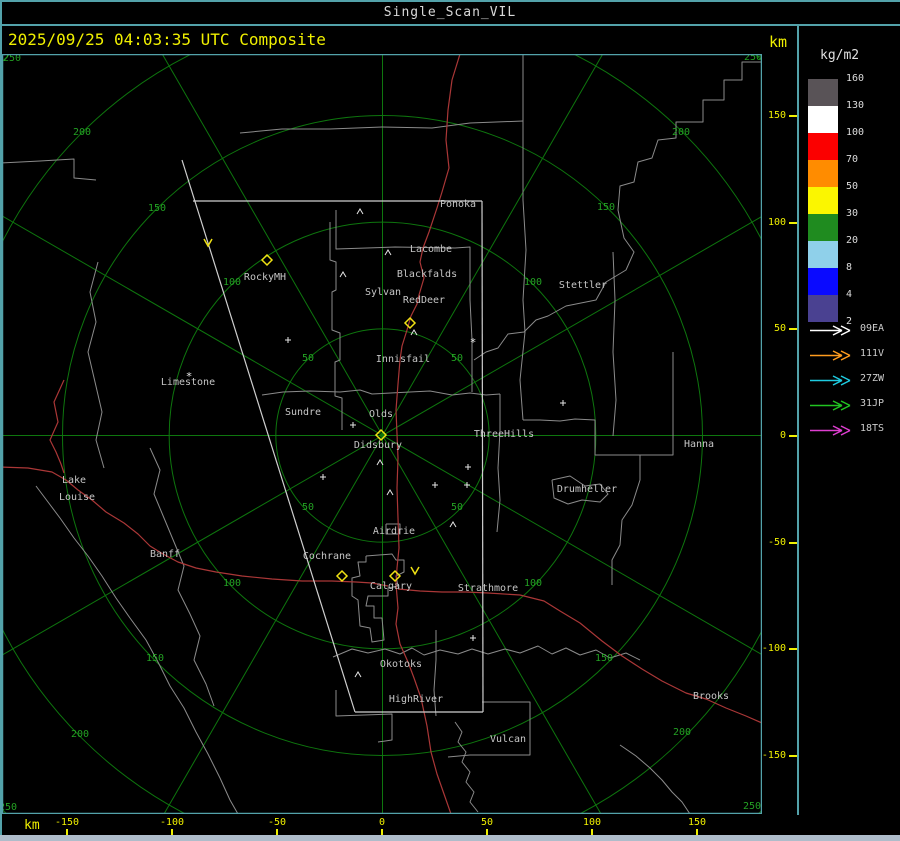 The width and height of the screenshot is (900, 841). I want to click on city-label: Vulcan, so click(508, 739).